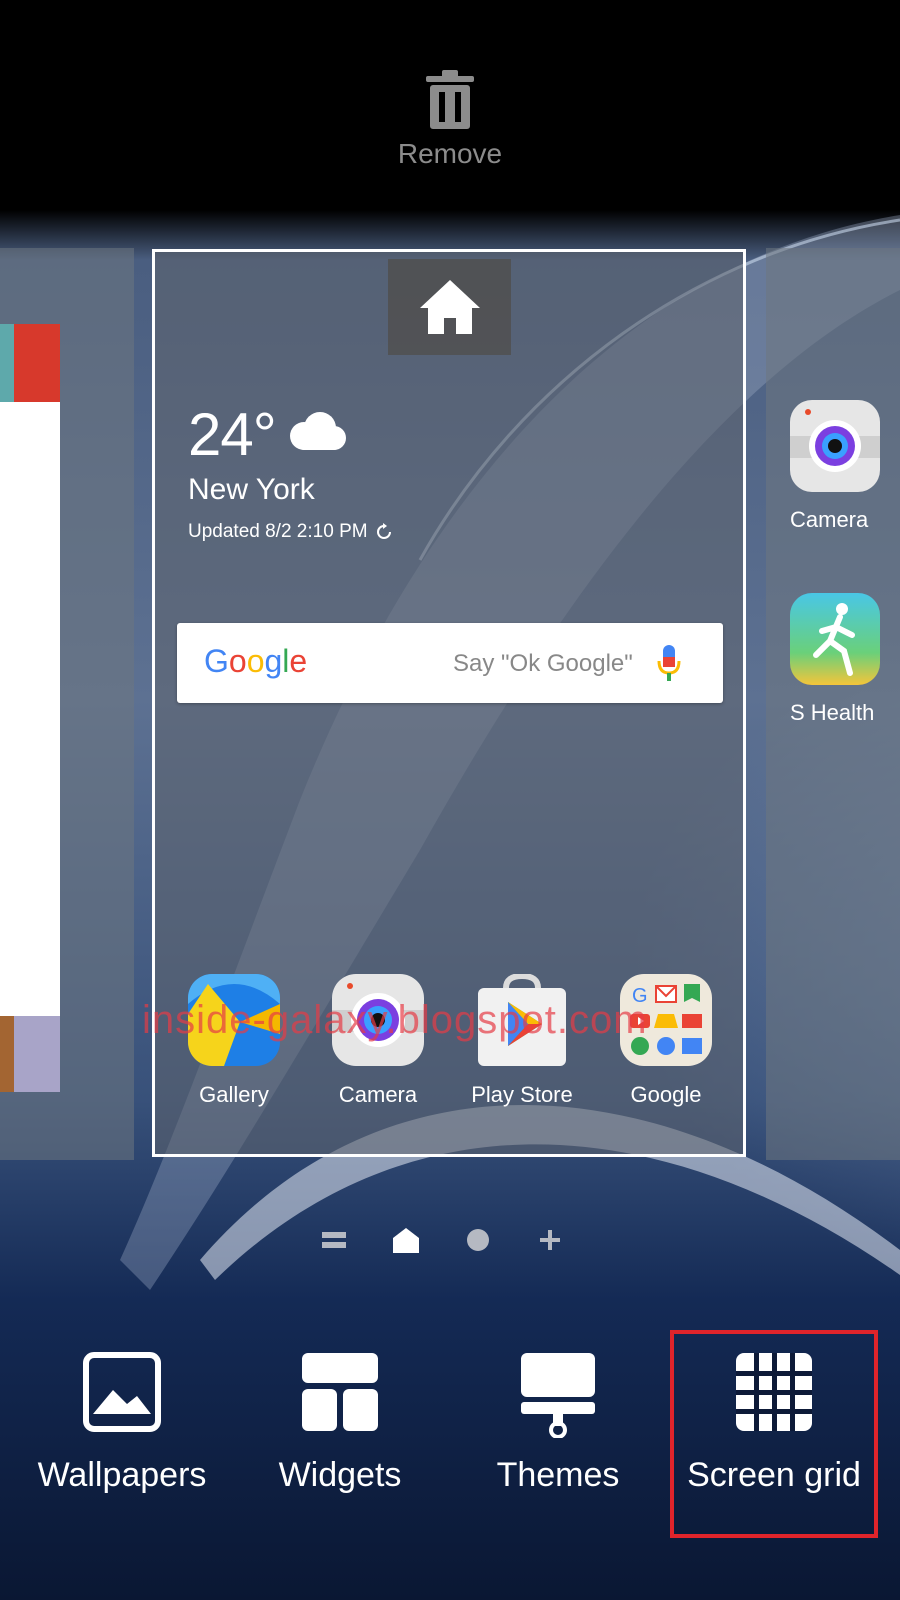 The height and width of the screenshot is (1600, 900). Describe the element at coordinates (835, 446) in the screenshot. I see `camera-app-icon` at that location.